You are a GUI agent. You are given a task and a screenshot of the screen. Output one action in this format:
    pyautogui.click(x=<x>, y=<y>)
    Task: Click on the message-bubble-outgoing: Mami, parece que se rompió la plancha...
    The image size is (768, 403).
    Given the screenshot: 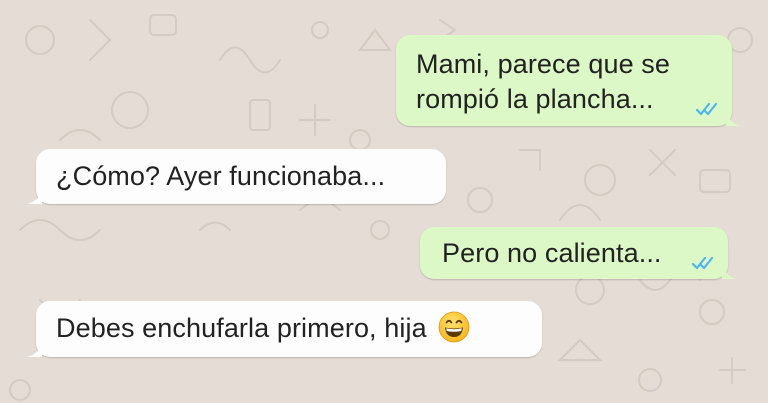 What is the action you would take?
    pyautogui.click(x=569, y=80)
    